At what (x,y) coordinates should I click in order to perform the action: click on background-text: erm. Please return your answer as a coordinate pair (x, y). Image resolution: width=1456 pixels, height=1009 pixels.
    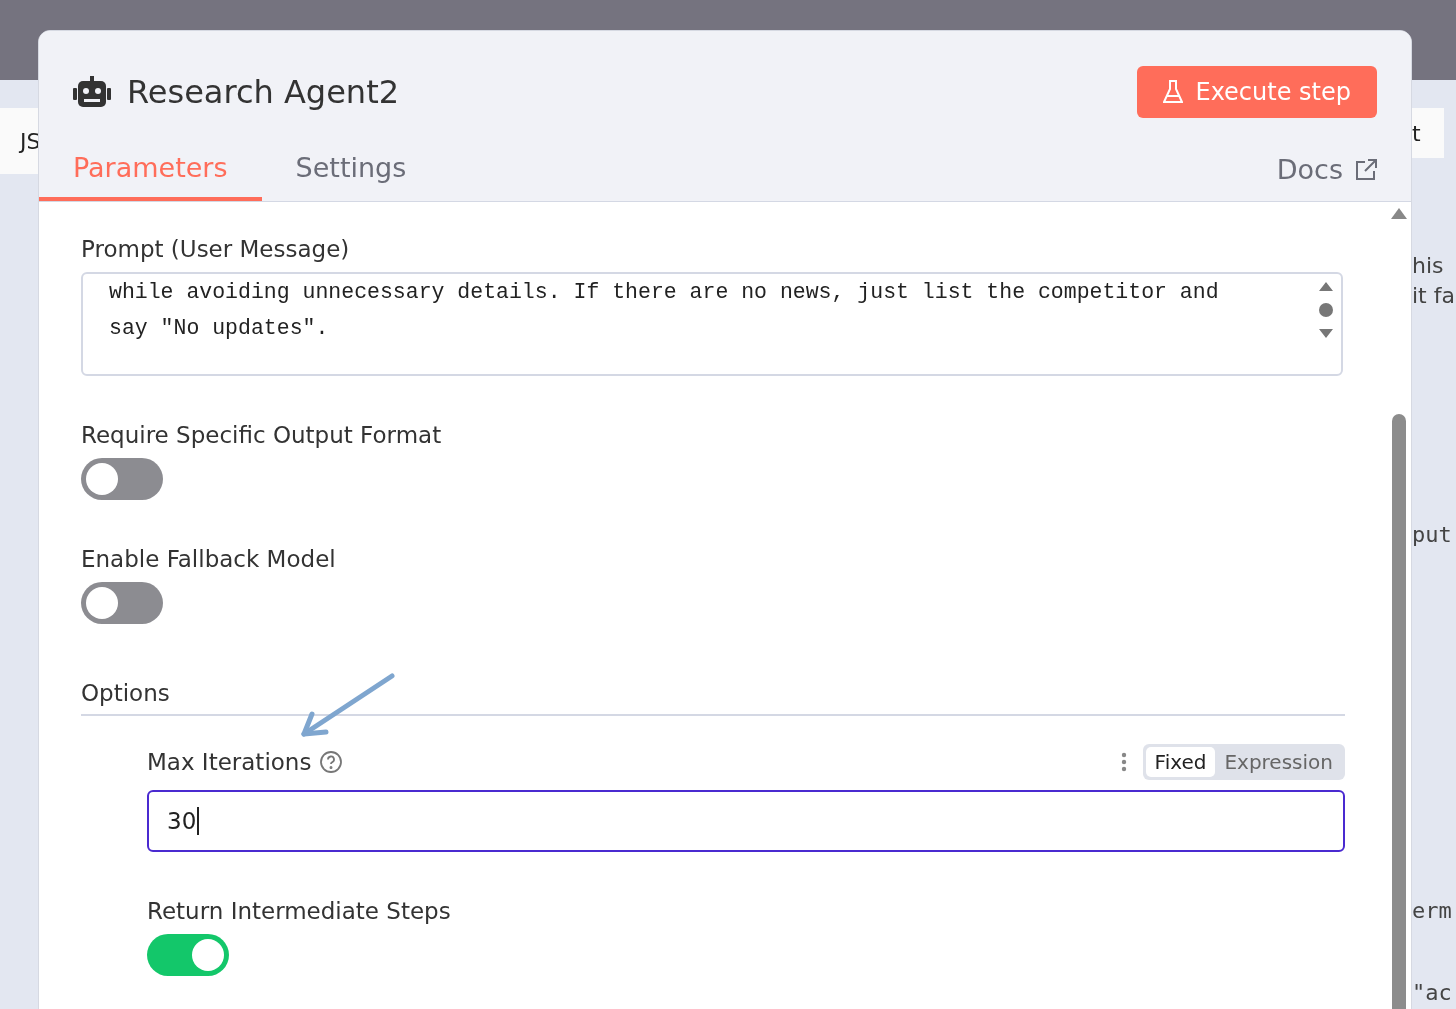
    Looking at the image, I should click on (1432, 910).